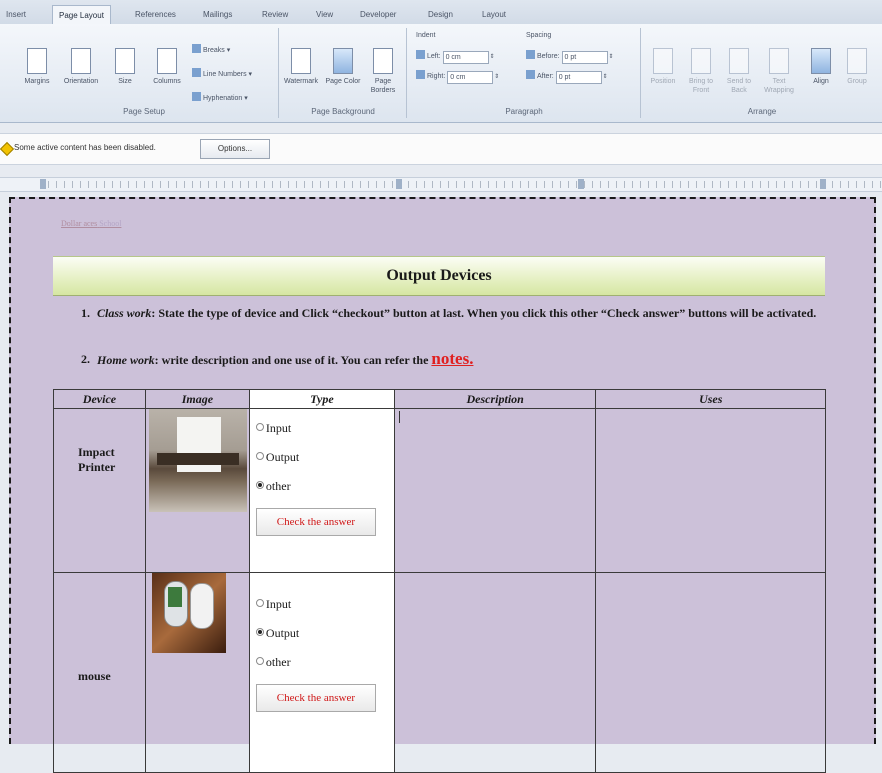 Image resolution: width=882 pixels, height=773 pixels. What do you see at coordinates (197, 460) in the screenshot?
I see `printer-image` at bounding box center [197, 460].